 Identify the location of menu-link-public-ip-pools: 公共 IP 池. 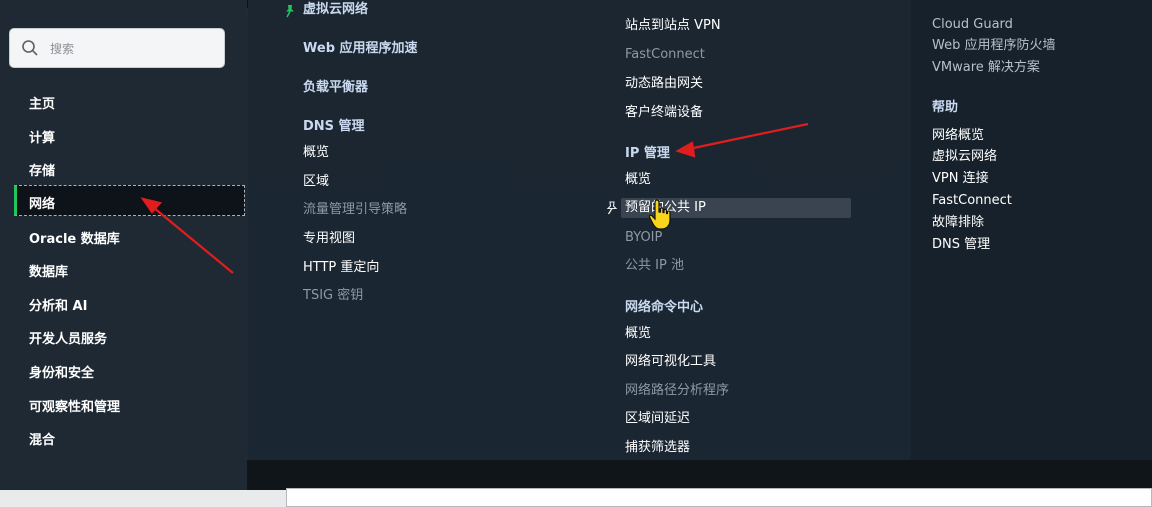
(654, 266).